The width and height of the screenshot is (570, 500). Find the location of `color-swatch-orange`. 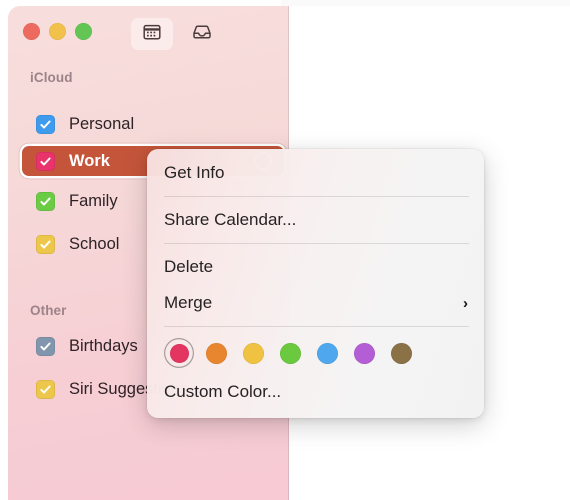

color-swatch-orange is located at coordinates (216, 353).